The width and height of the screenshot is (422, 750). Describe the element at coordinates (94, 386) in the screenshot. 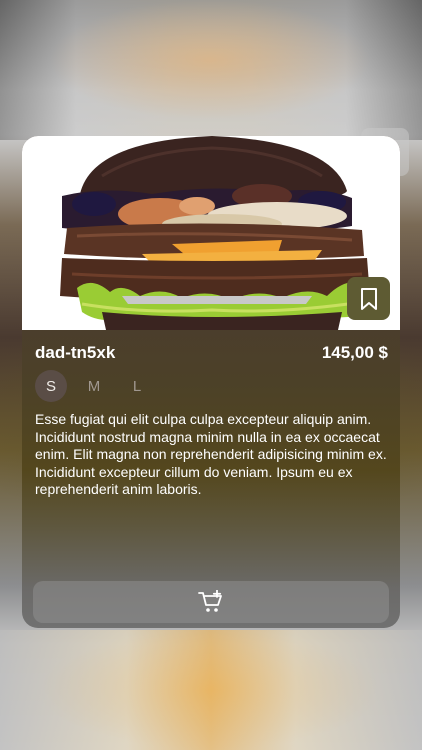

I see `size-option-m: M` at that location.